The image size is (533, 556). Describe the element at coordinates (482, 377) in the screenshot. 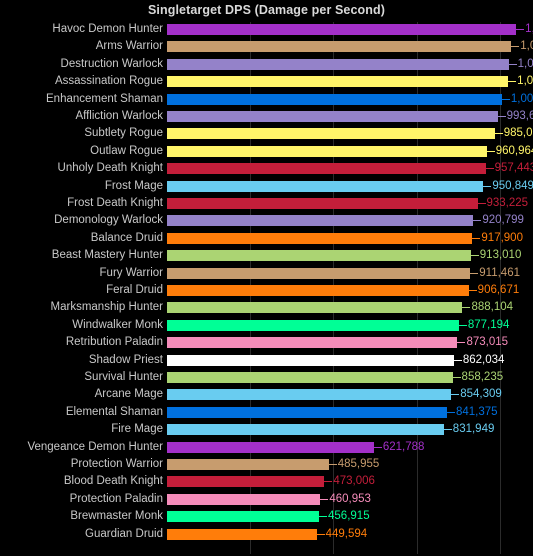

I see `bar-value-label: 858,235` at that location.